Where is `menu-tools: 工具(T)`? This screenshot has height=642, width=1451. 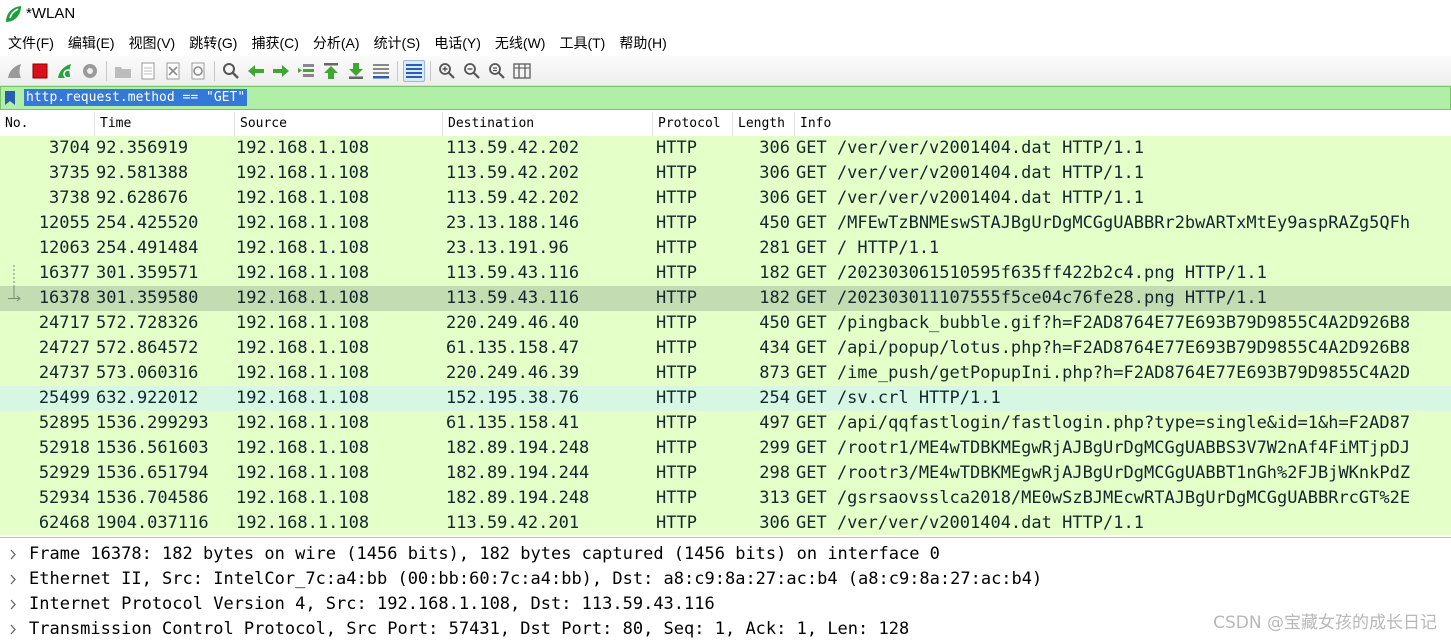
menu-tools: 工具(T) is located at coordinates (582, 43).